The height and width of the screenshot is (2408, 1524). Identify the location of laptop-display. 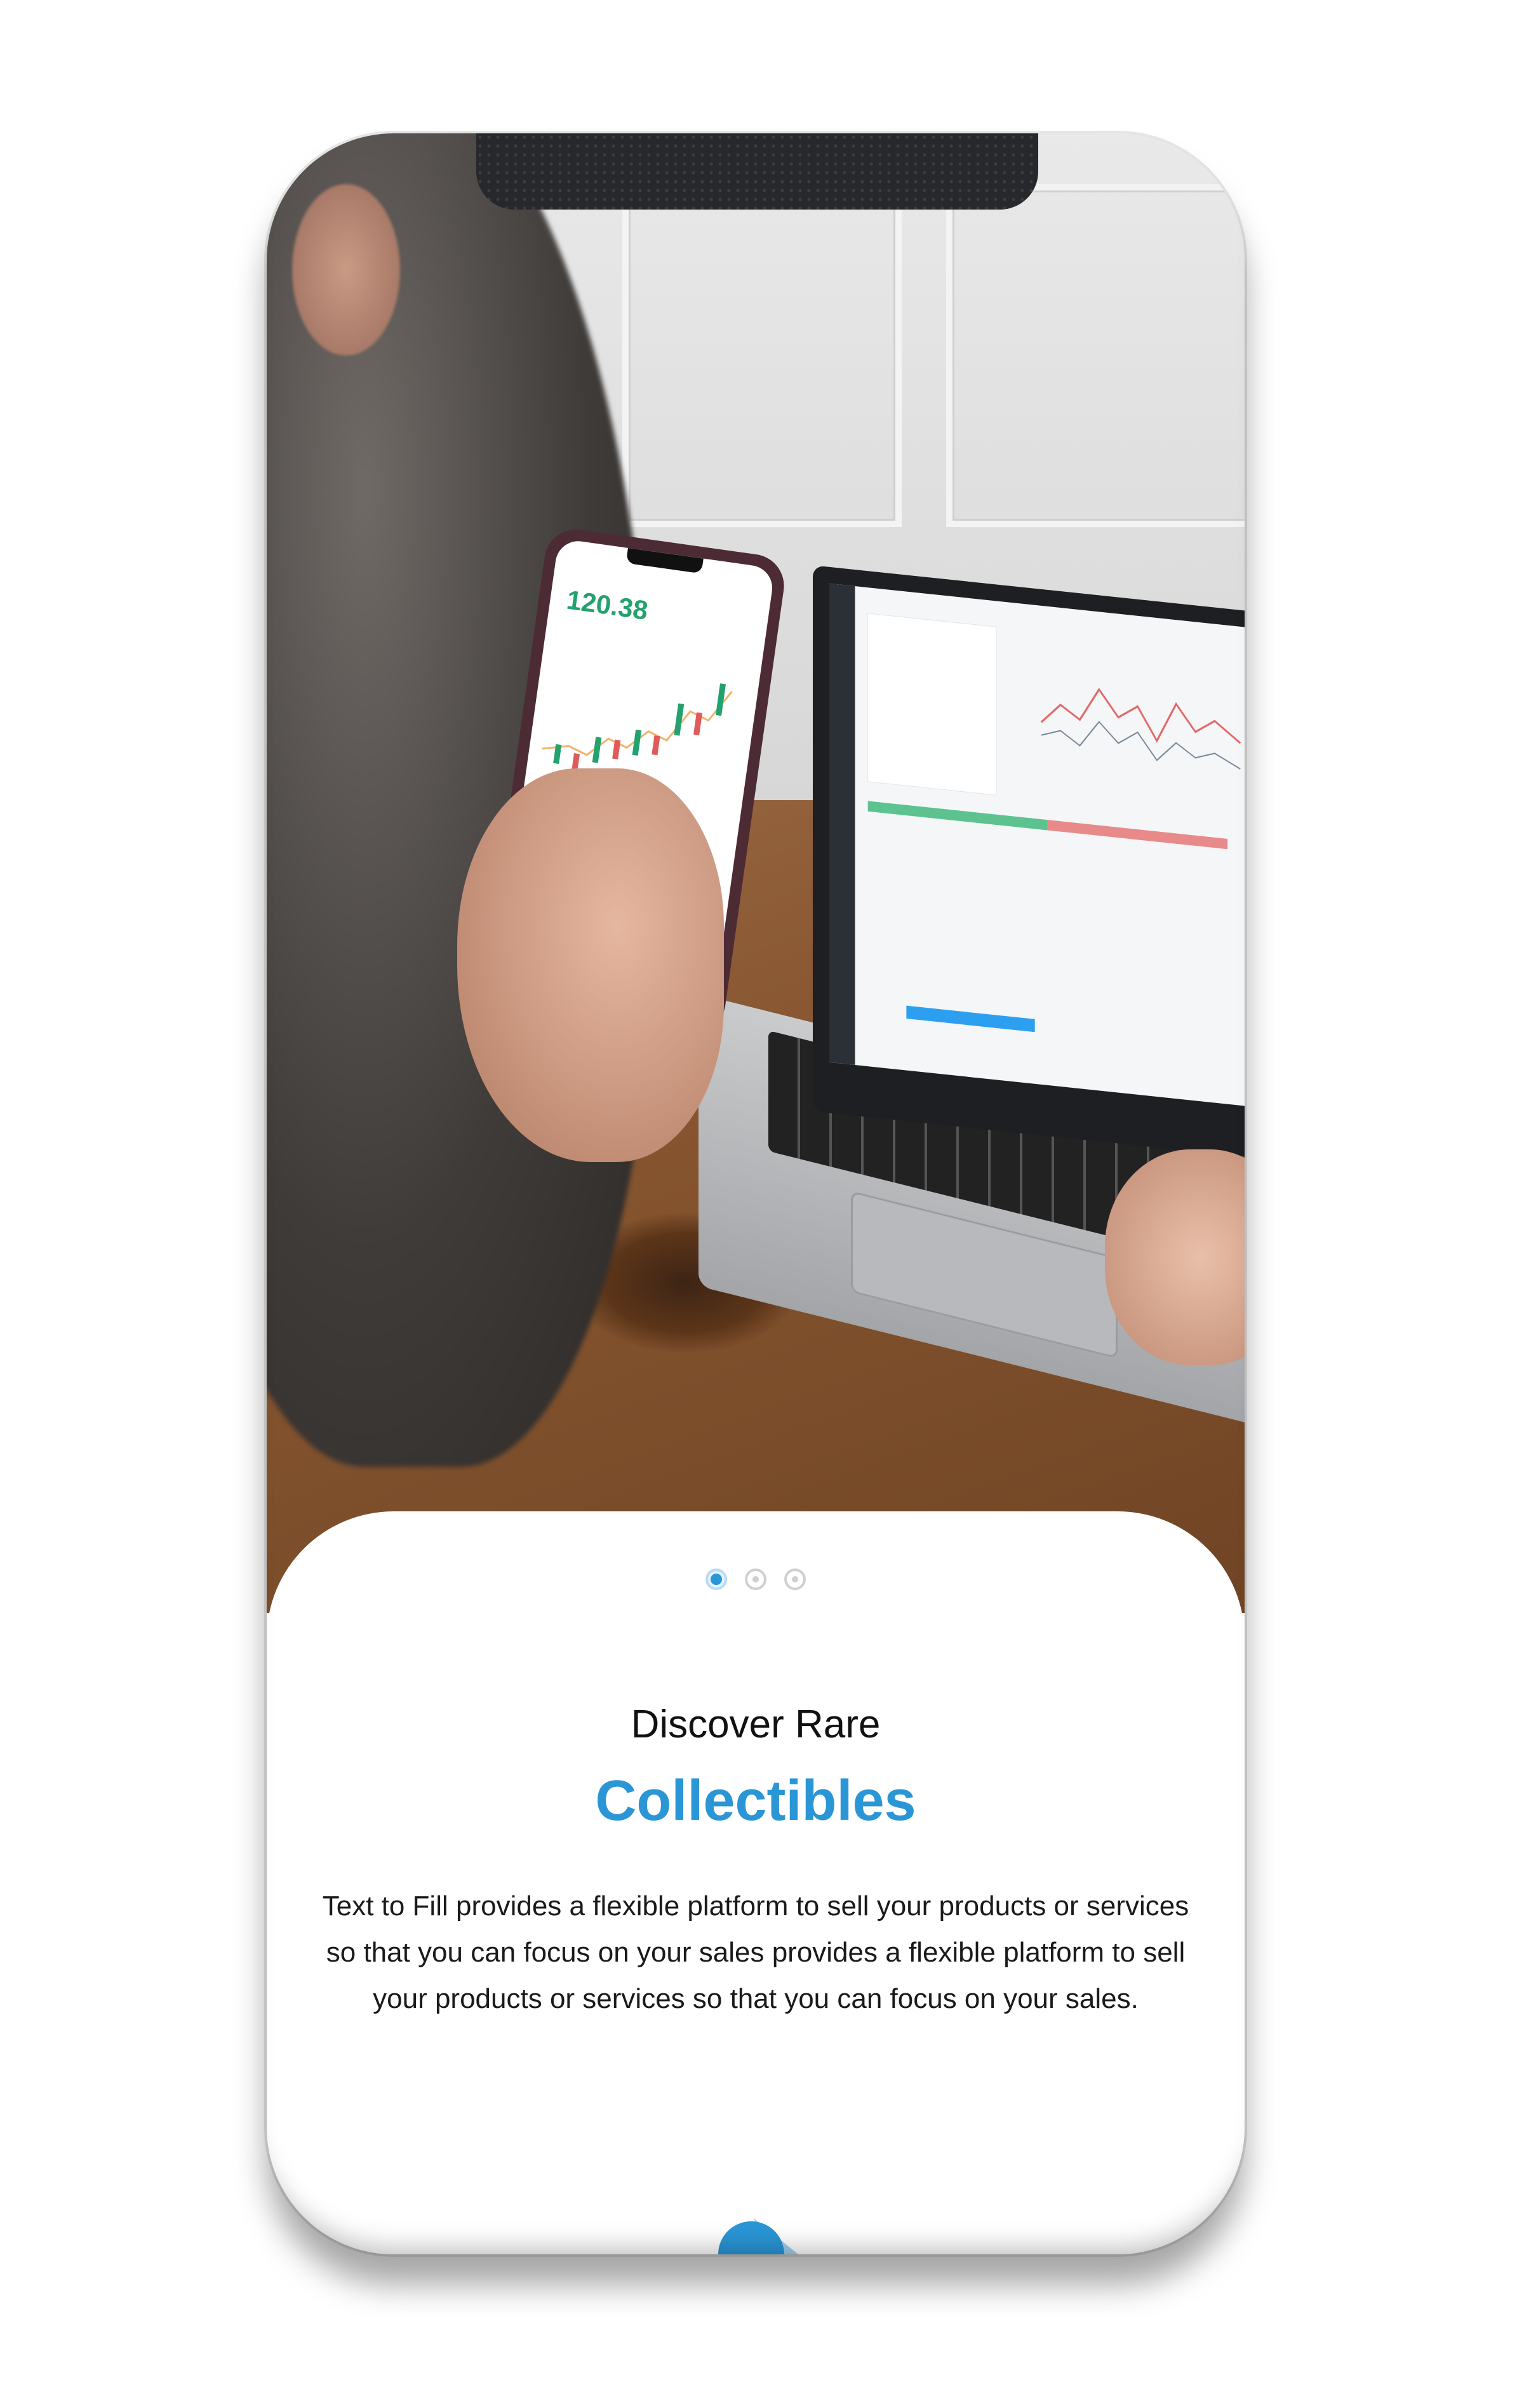
(1037, 846).